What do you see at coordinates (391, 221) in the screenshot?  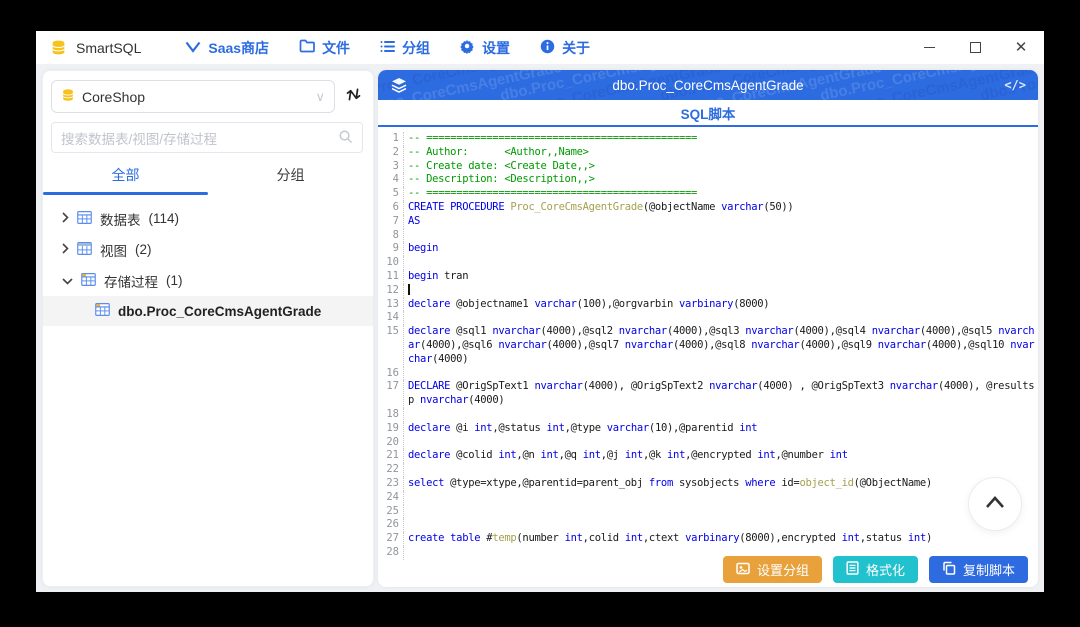 I see `line-number: 7` at bounding box center [391, 221].